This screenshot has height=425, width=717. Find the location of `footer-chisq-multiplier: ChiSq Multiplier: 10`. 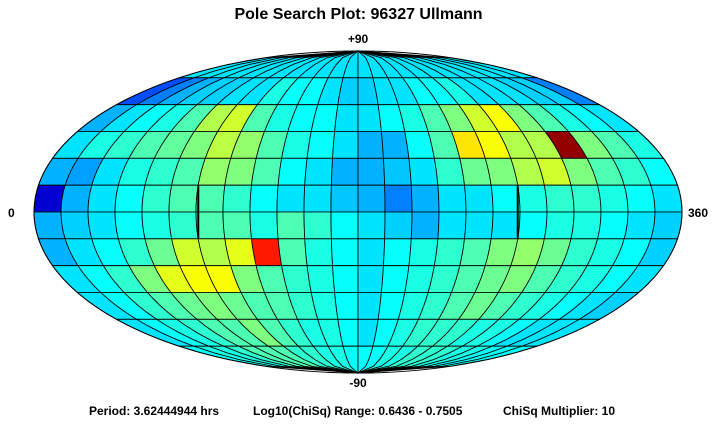

footer-chisq-multiplier: ChiSq Multiplier: 10 is located at coordinates (559, 411).